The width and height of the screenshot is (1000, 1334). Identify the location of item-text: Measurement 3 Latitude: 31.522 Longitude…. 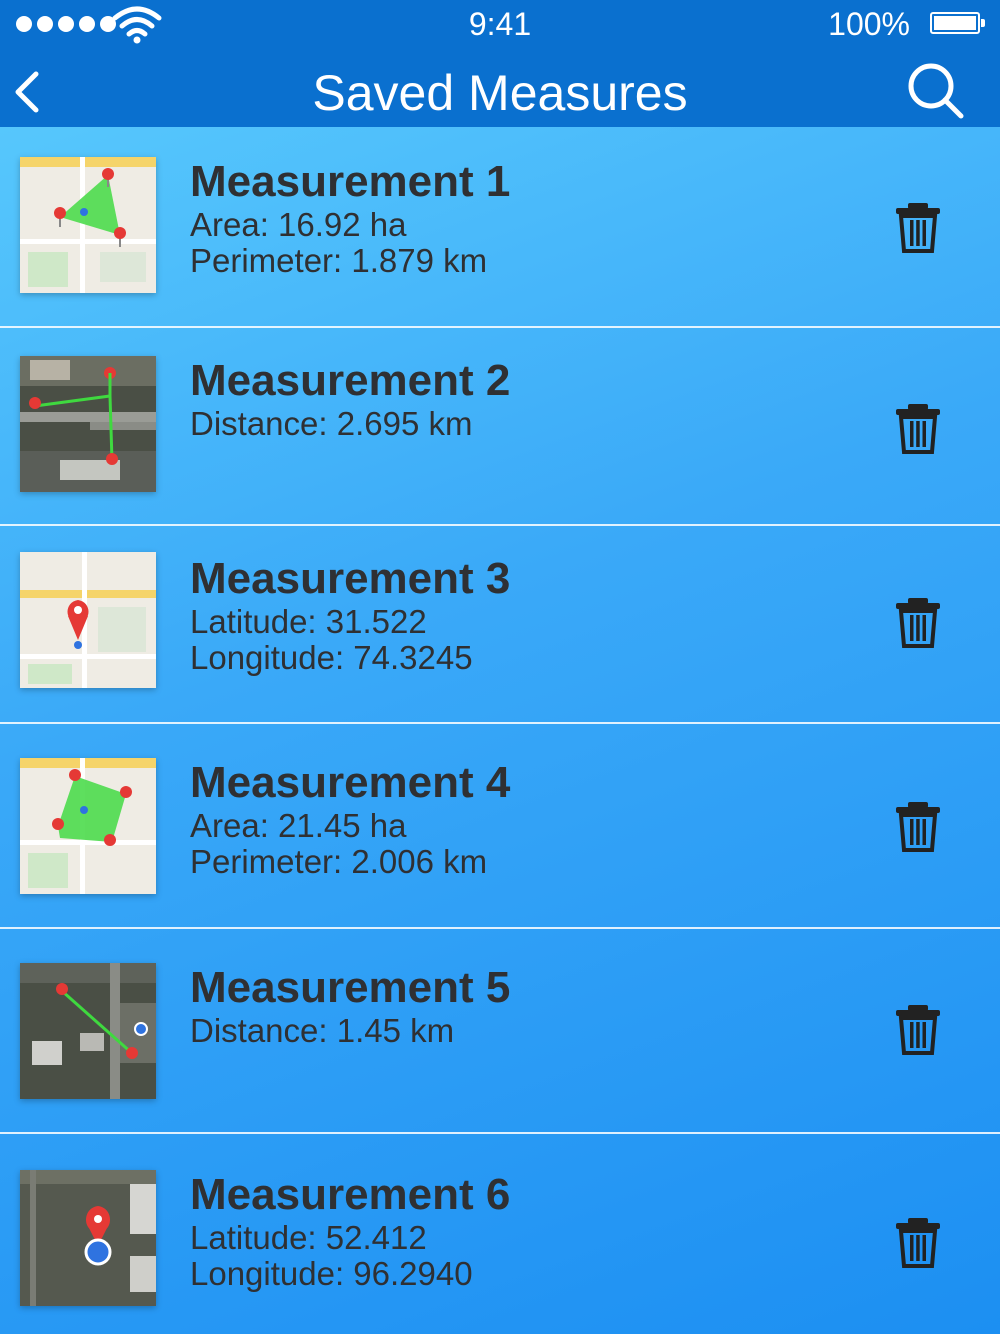
(350, 615).